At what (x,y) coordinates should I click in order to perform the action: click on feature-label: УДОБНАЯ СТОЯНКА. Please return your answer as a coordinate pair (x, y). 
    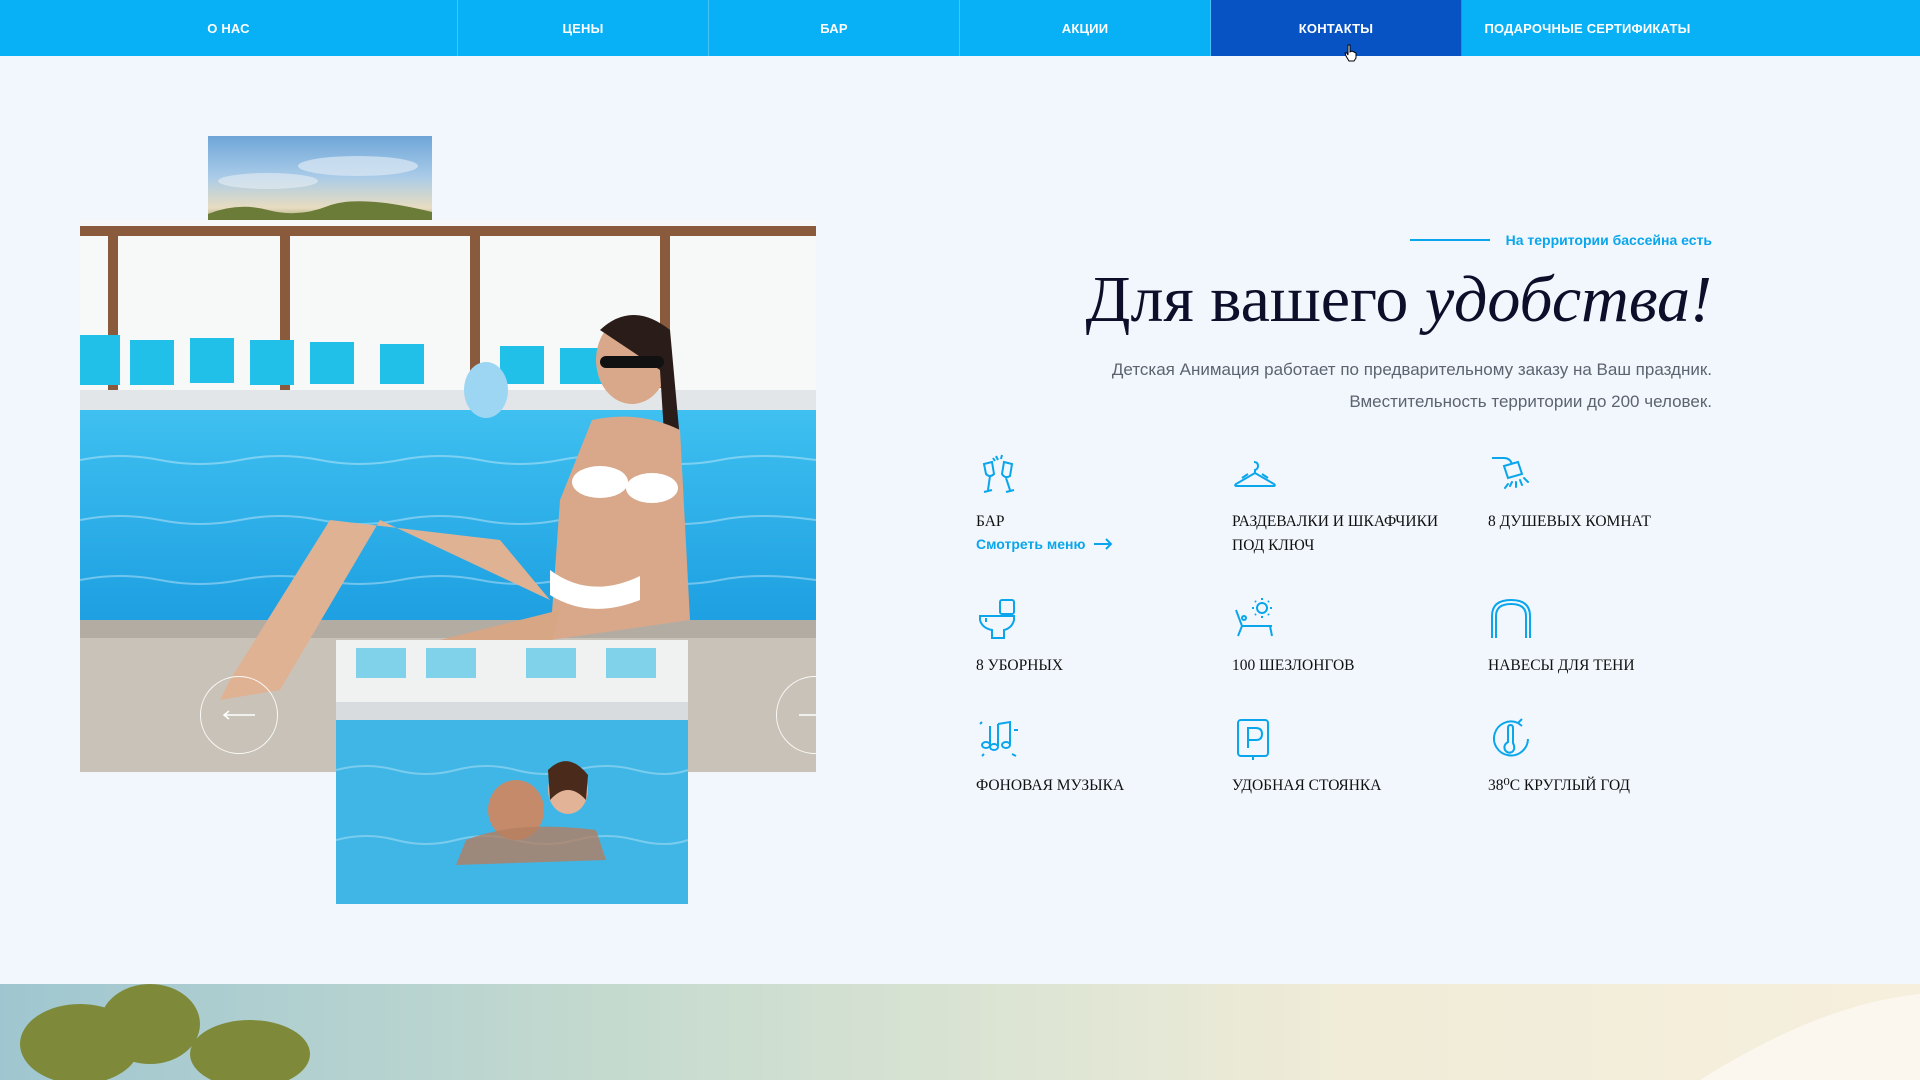
    Looking at the image, I should click on (1307, 785).